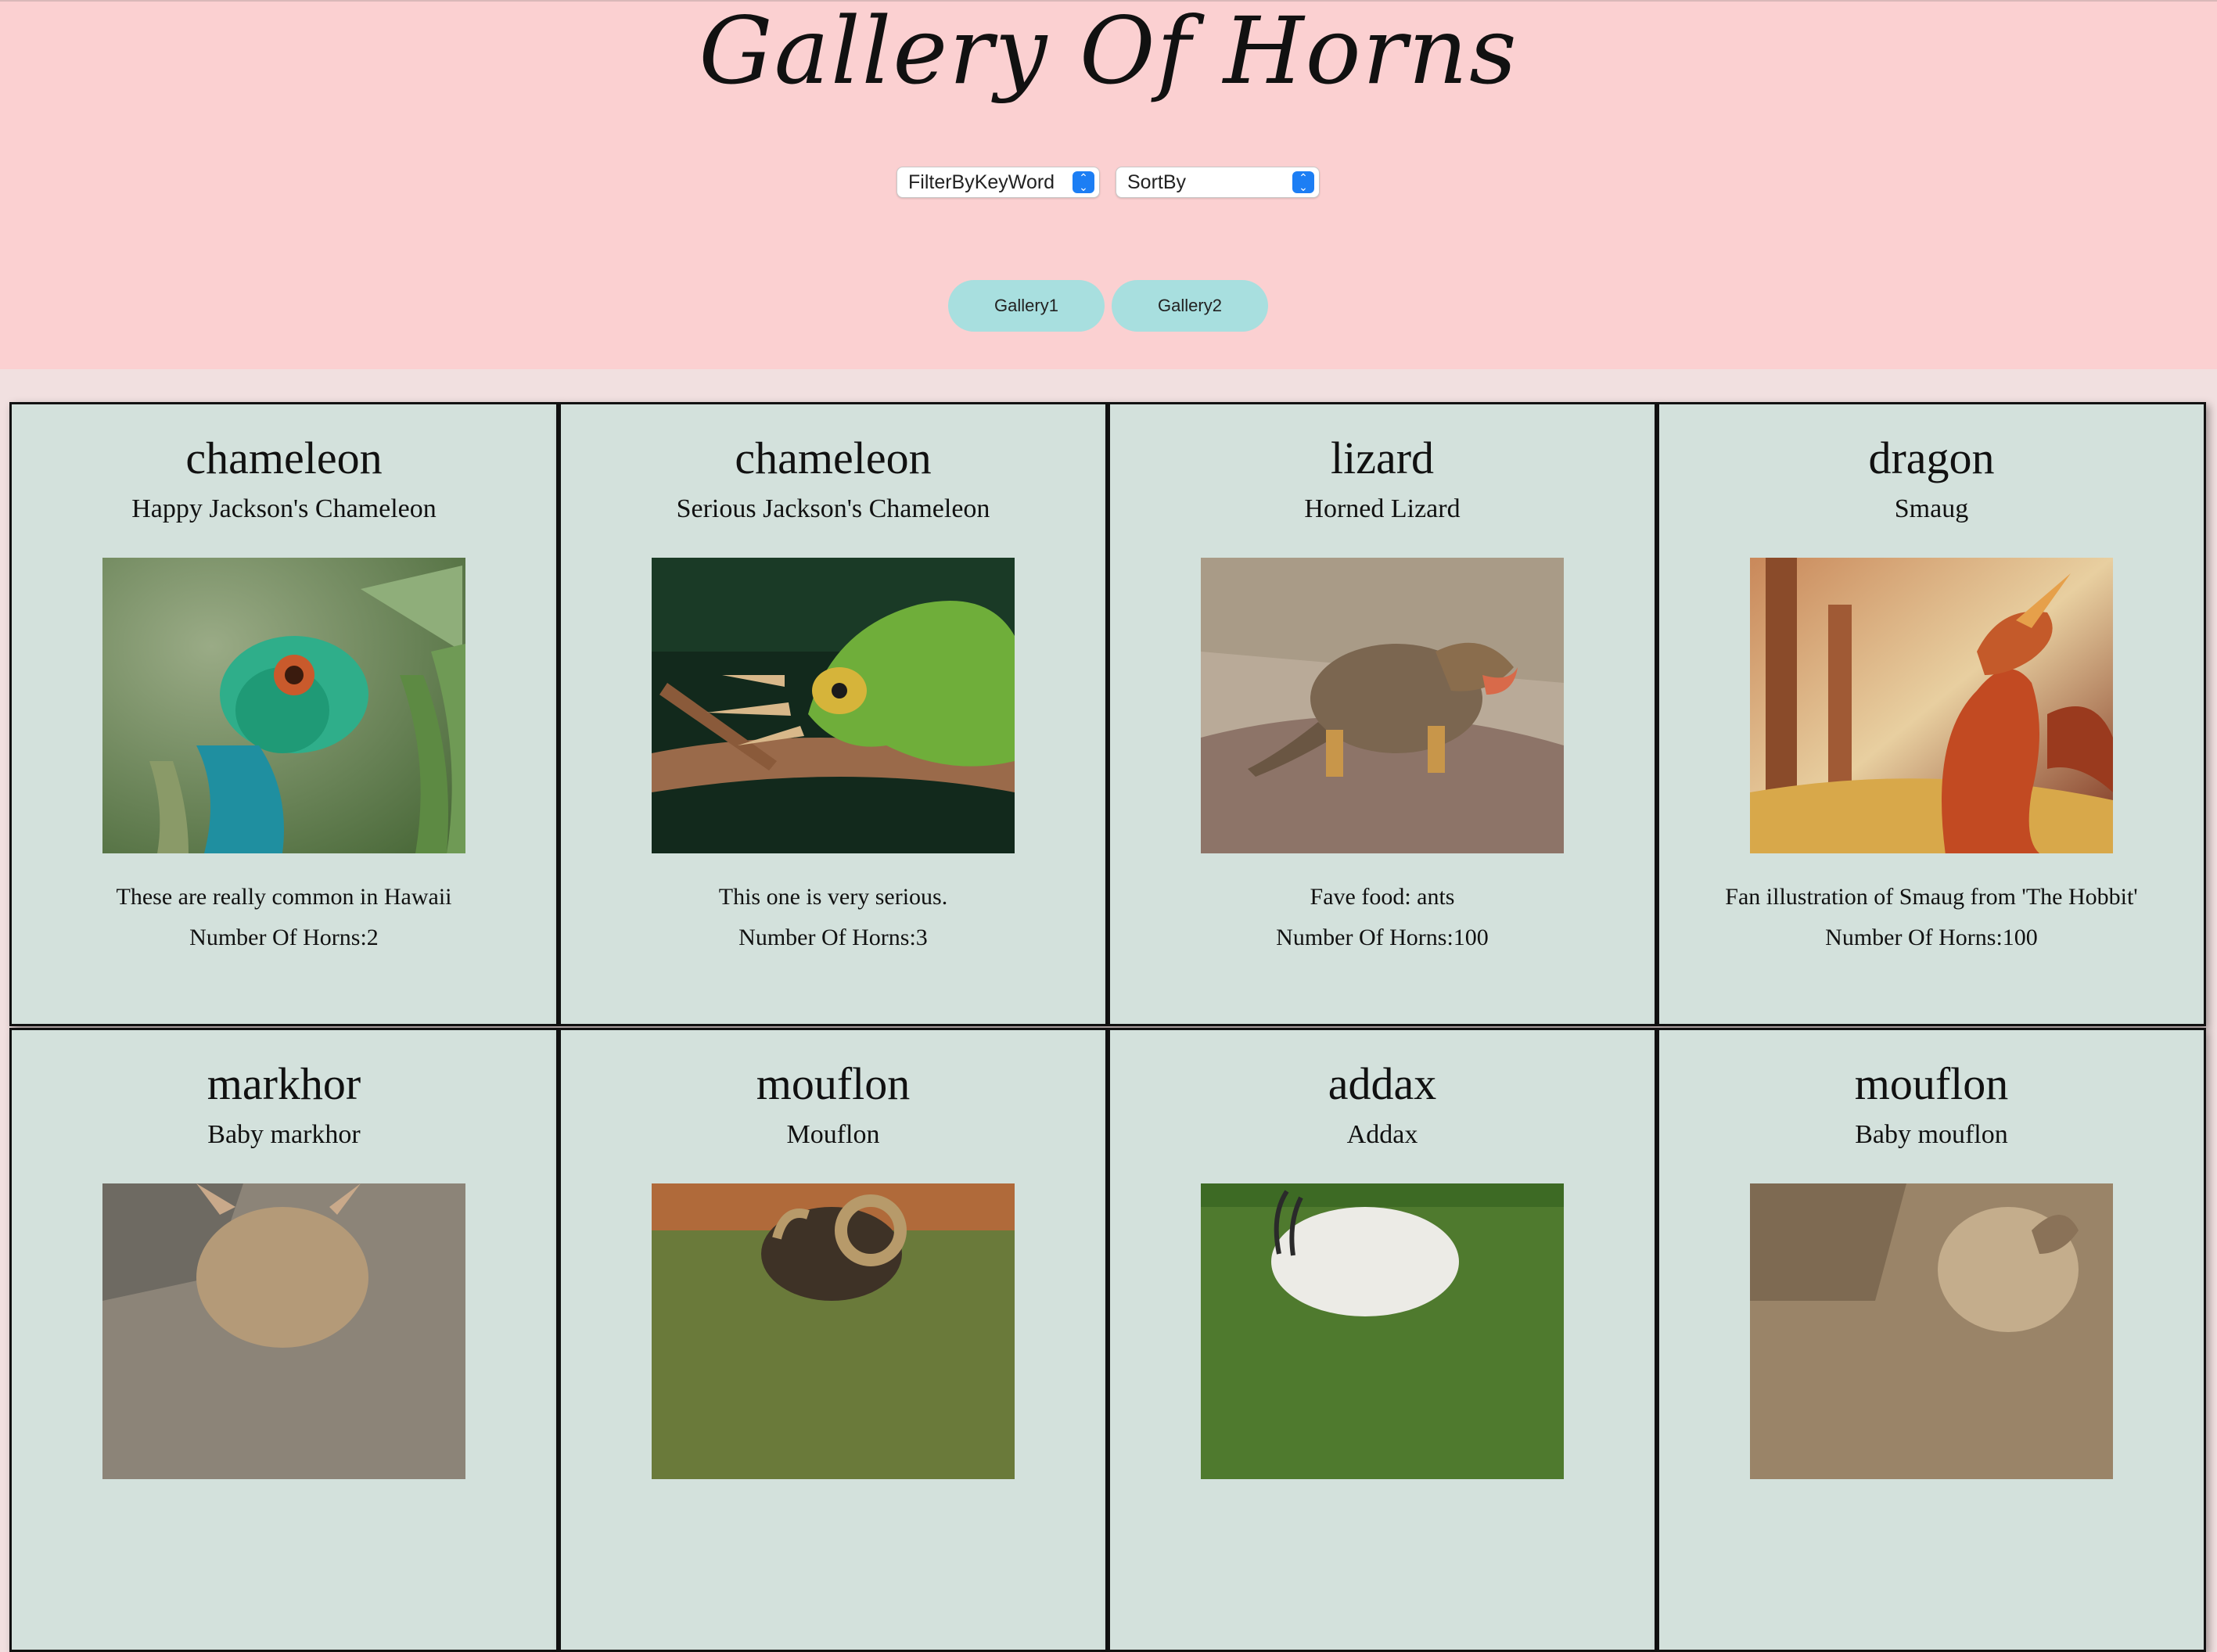 This screenshot has width=2217, height=1652. Describe the element at coordinates (1382, 1084) in the screenshot. I see `card-keyword: addax` at that location.